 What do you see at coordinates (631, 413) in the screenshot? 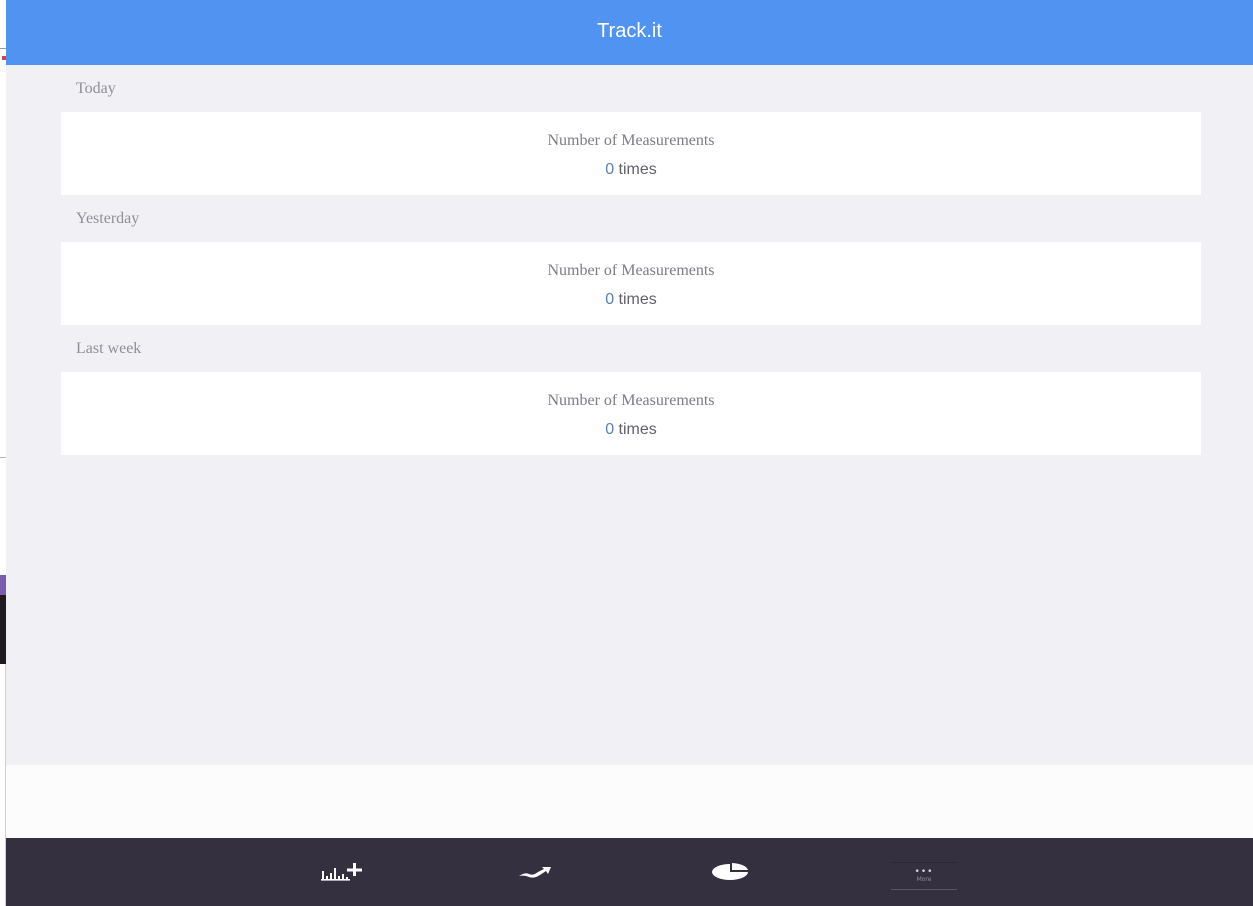
I see `summary-card-last-week: Number of Measurements 0 times` at bounding box center [631, 413].